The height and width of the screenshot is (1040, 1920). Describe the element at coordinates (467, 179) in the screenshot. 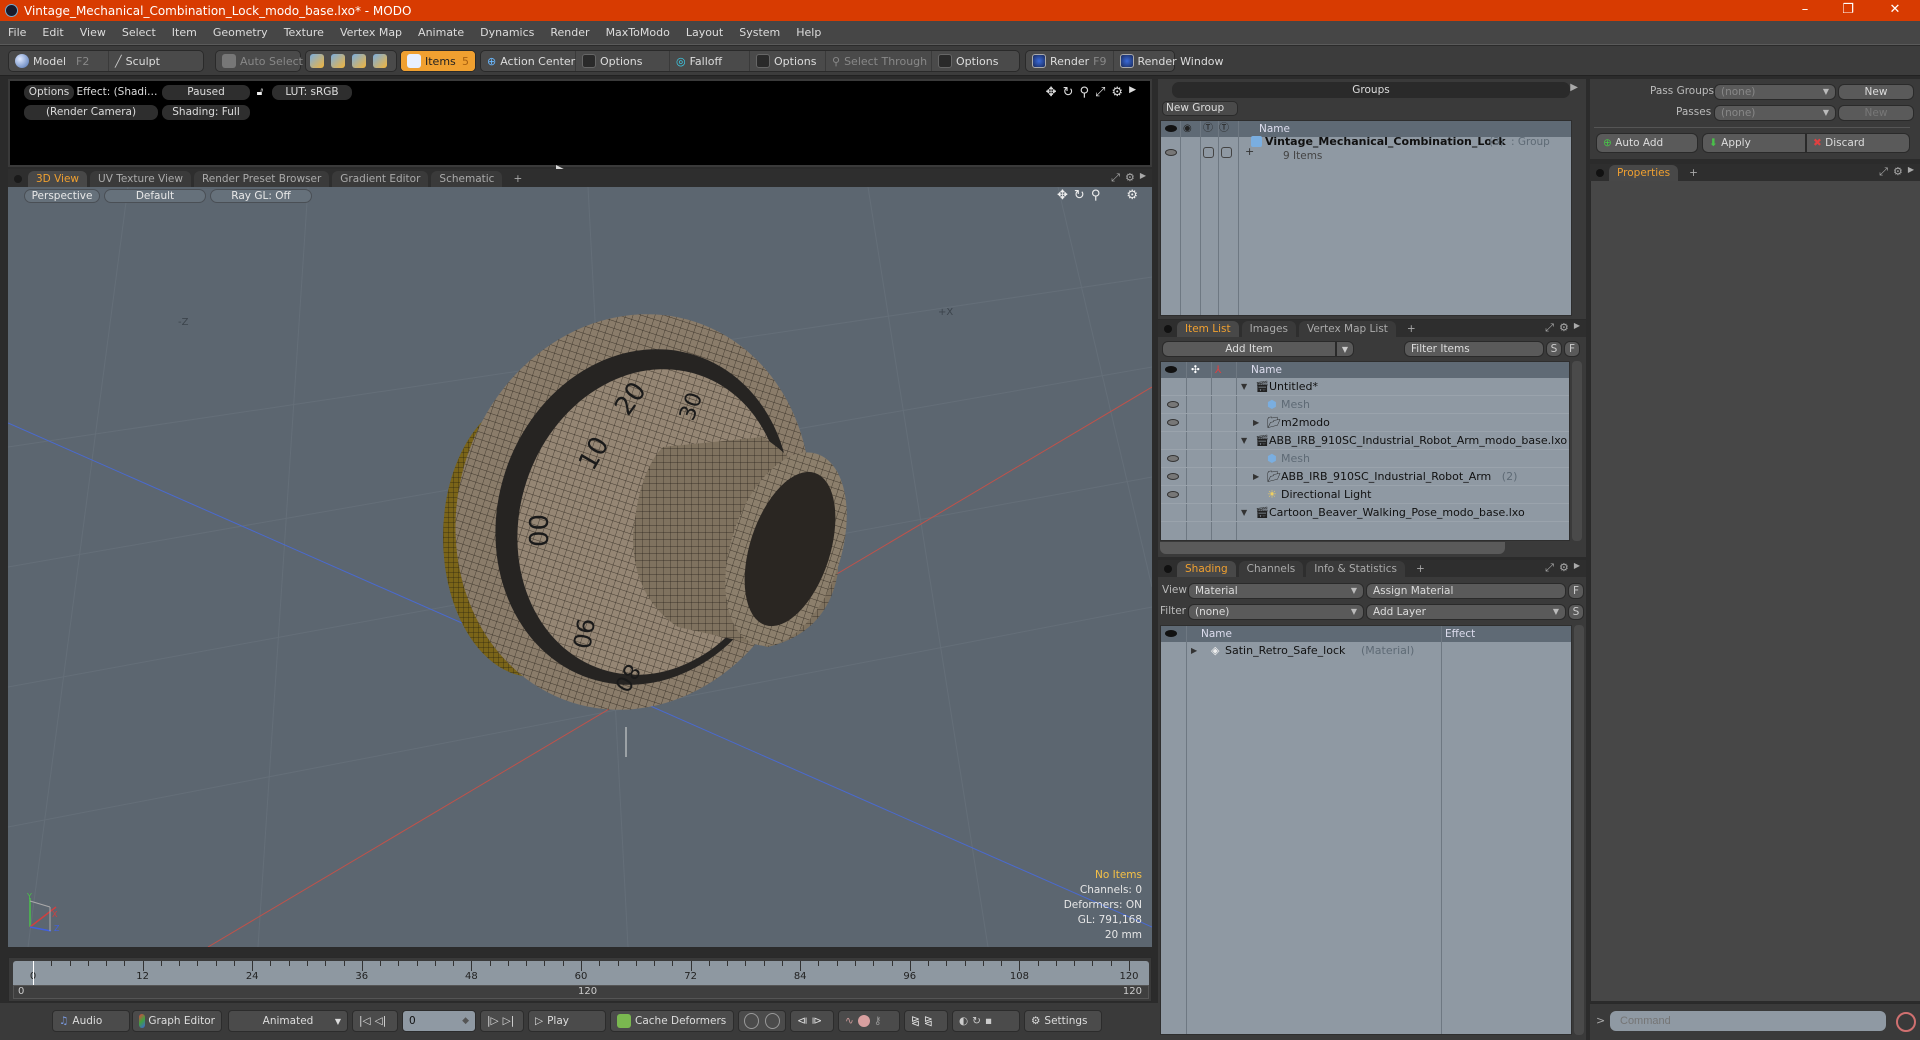

I see `tab-schematic: Schematic` at that location.